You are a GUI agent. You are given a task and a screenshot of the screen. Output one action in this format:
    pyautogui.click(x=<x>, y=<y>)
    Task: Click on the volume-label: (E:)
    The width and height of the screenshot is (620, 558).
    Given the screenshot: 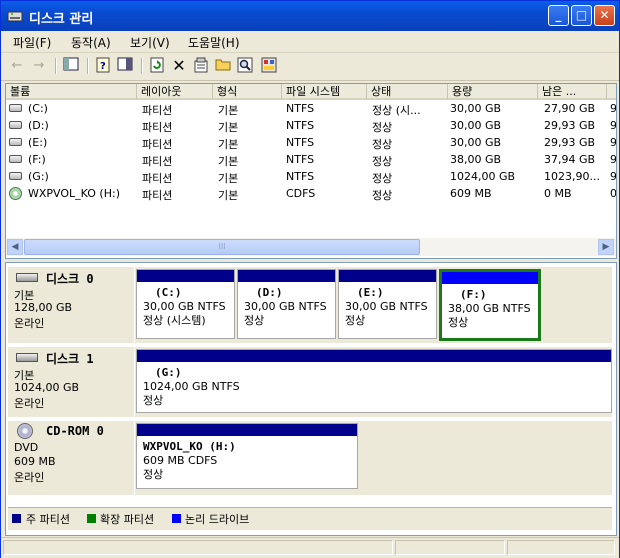 What is the action you would take?
    pyautogui.click(x=370, y=292)
    